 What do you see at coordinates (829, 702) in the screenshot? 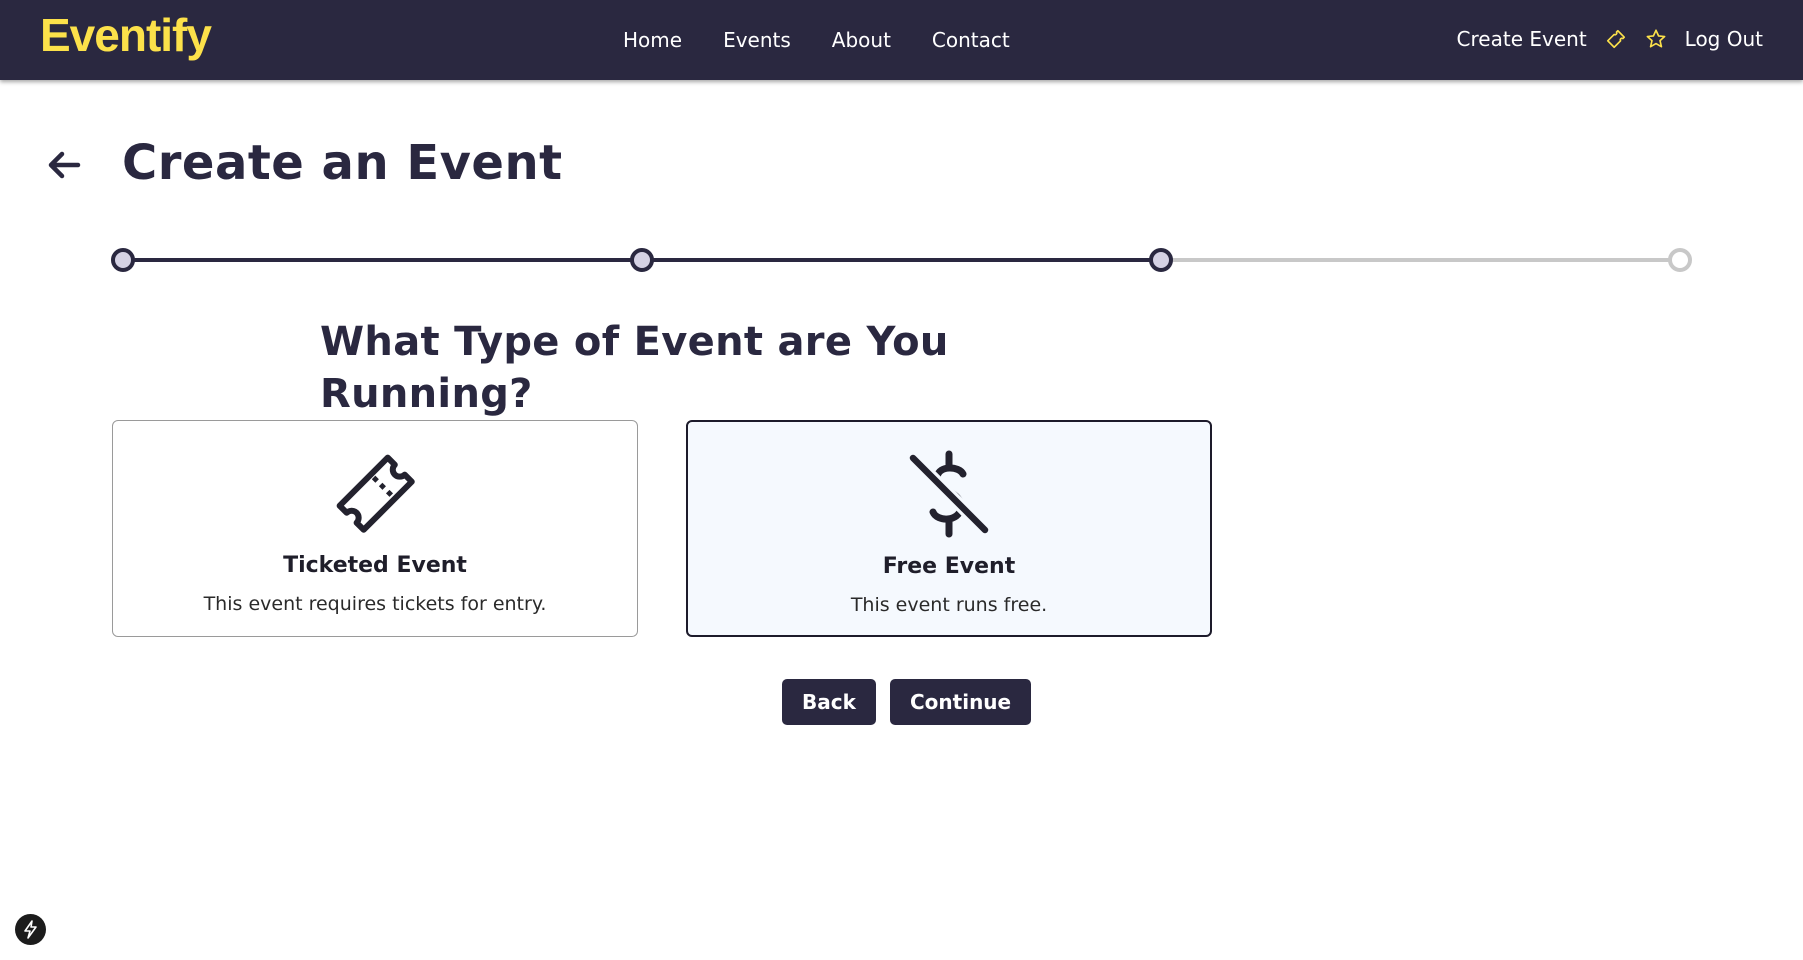
I see `back-button: Back` at bounding box center [829, 702].